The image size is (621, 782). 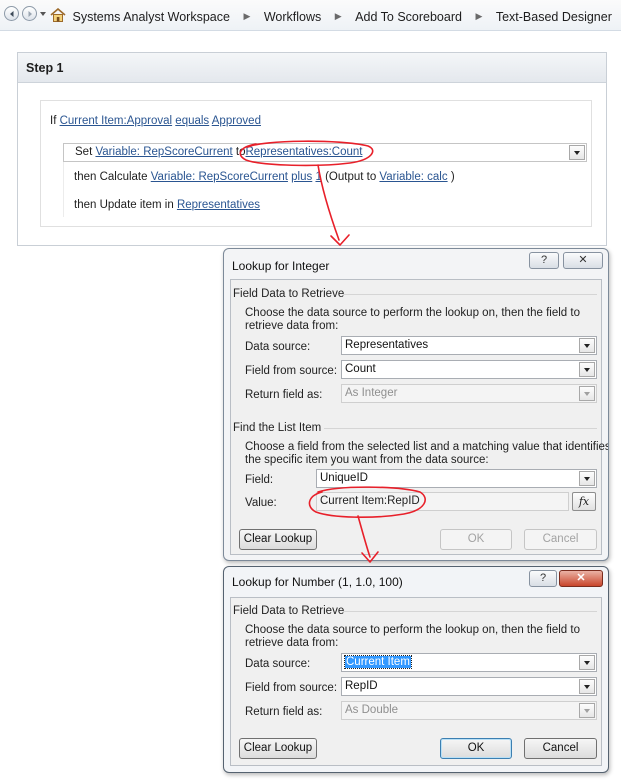 What do you see at coordinates (11, 13) in the screenshot?
I see `back-icon` at bounding box center [11, 13].